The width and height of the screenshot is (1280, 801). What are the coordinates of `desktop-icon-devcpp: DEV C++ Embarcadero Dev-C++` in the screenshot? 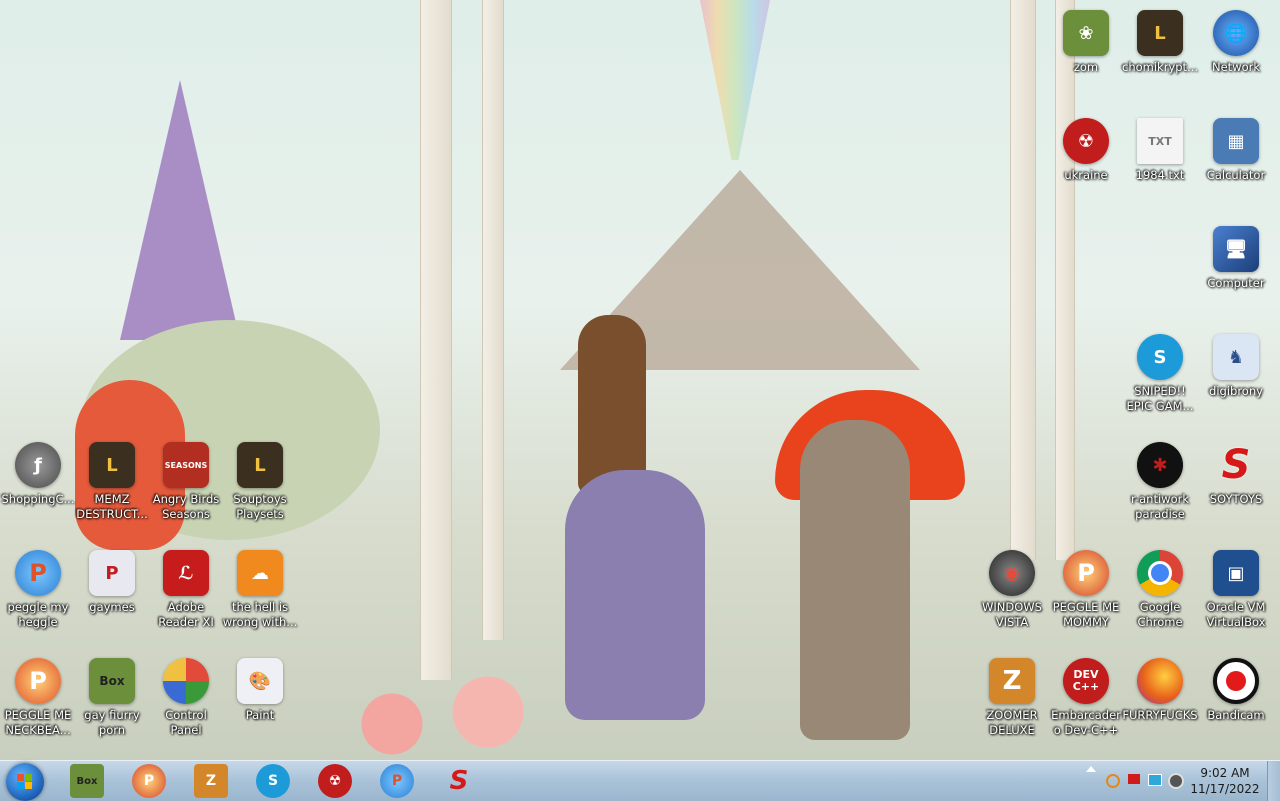 It's located at (1086, 698).